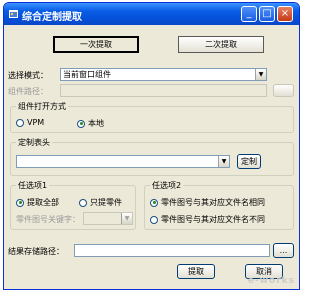  What do you see at coordinates (267, 14) in the screenshot?
I see `maximize-button: □` at bounding box center [267, 14].